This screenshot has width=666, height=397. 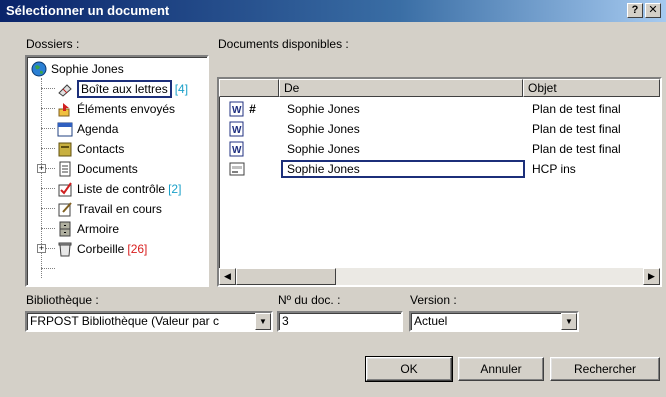 I want to click on version-select: Actuel ▼, so click(x=494, y=321).